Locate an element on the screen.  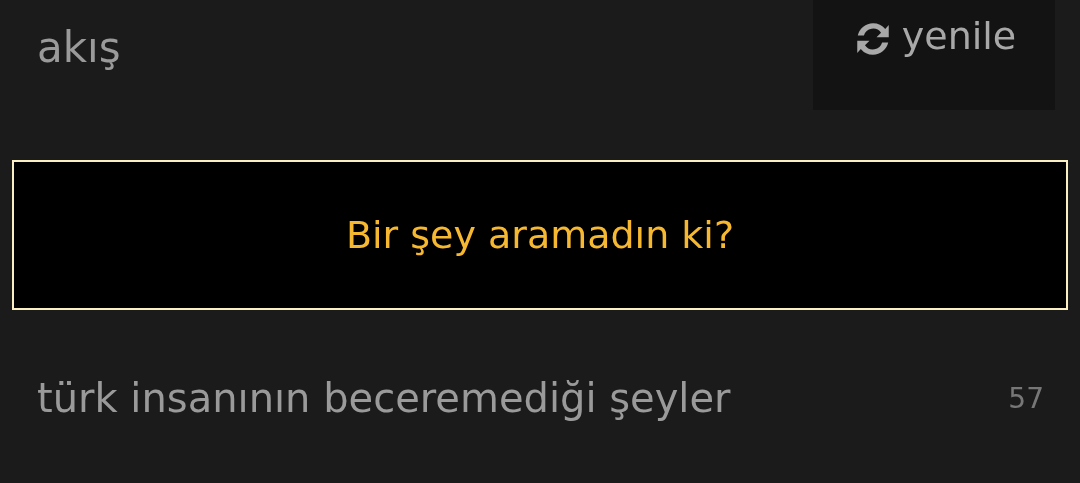
refresh-button: yenile is located at coordinates (934, 55).